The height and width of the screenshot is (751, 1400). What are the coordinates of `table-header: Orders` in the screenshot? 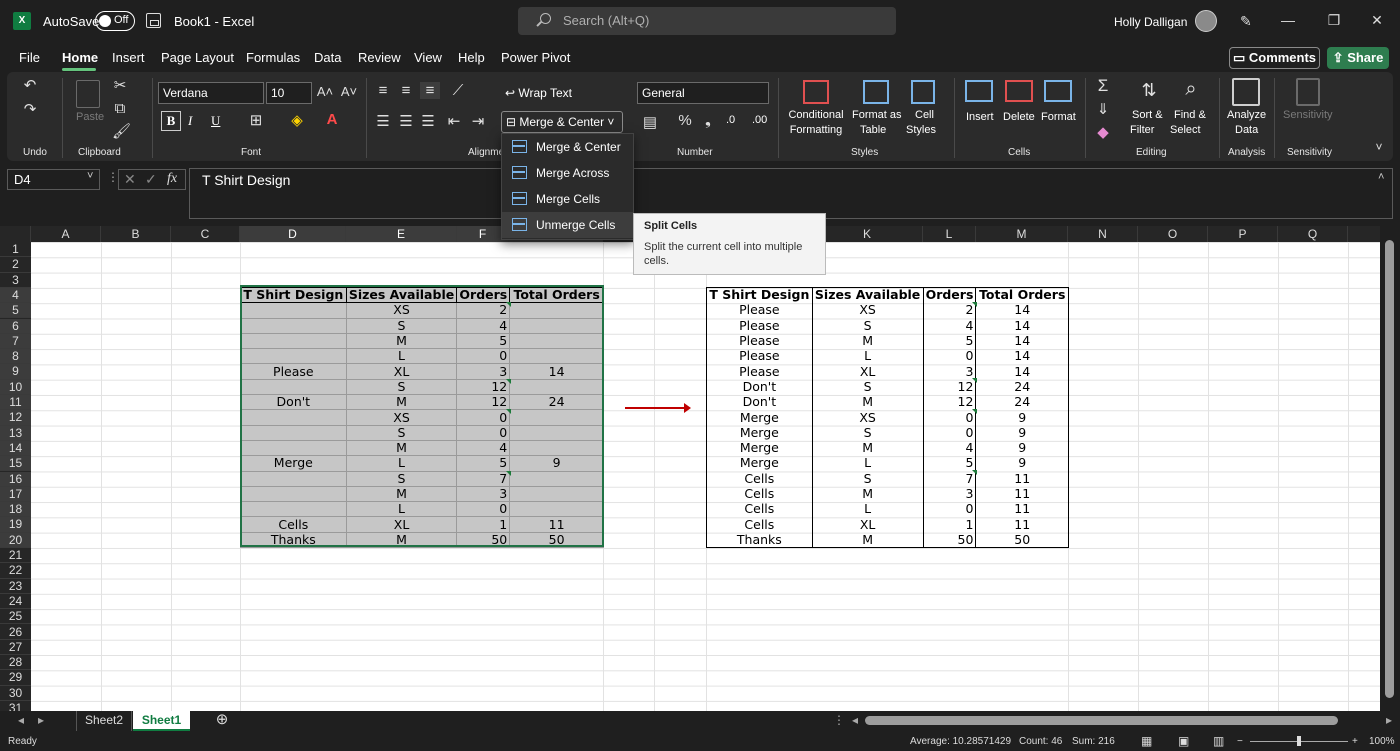 It's located at (949, 295).